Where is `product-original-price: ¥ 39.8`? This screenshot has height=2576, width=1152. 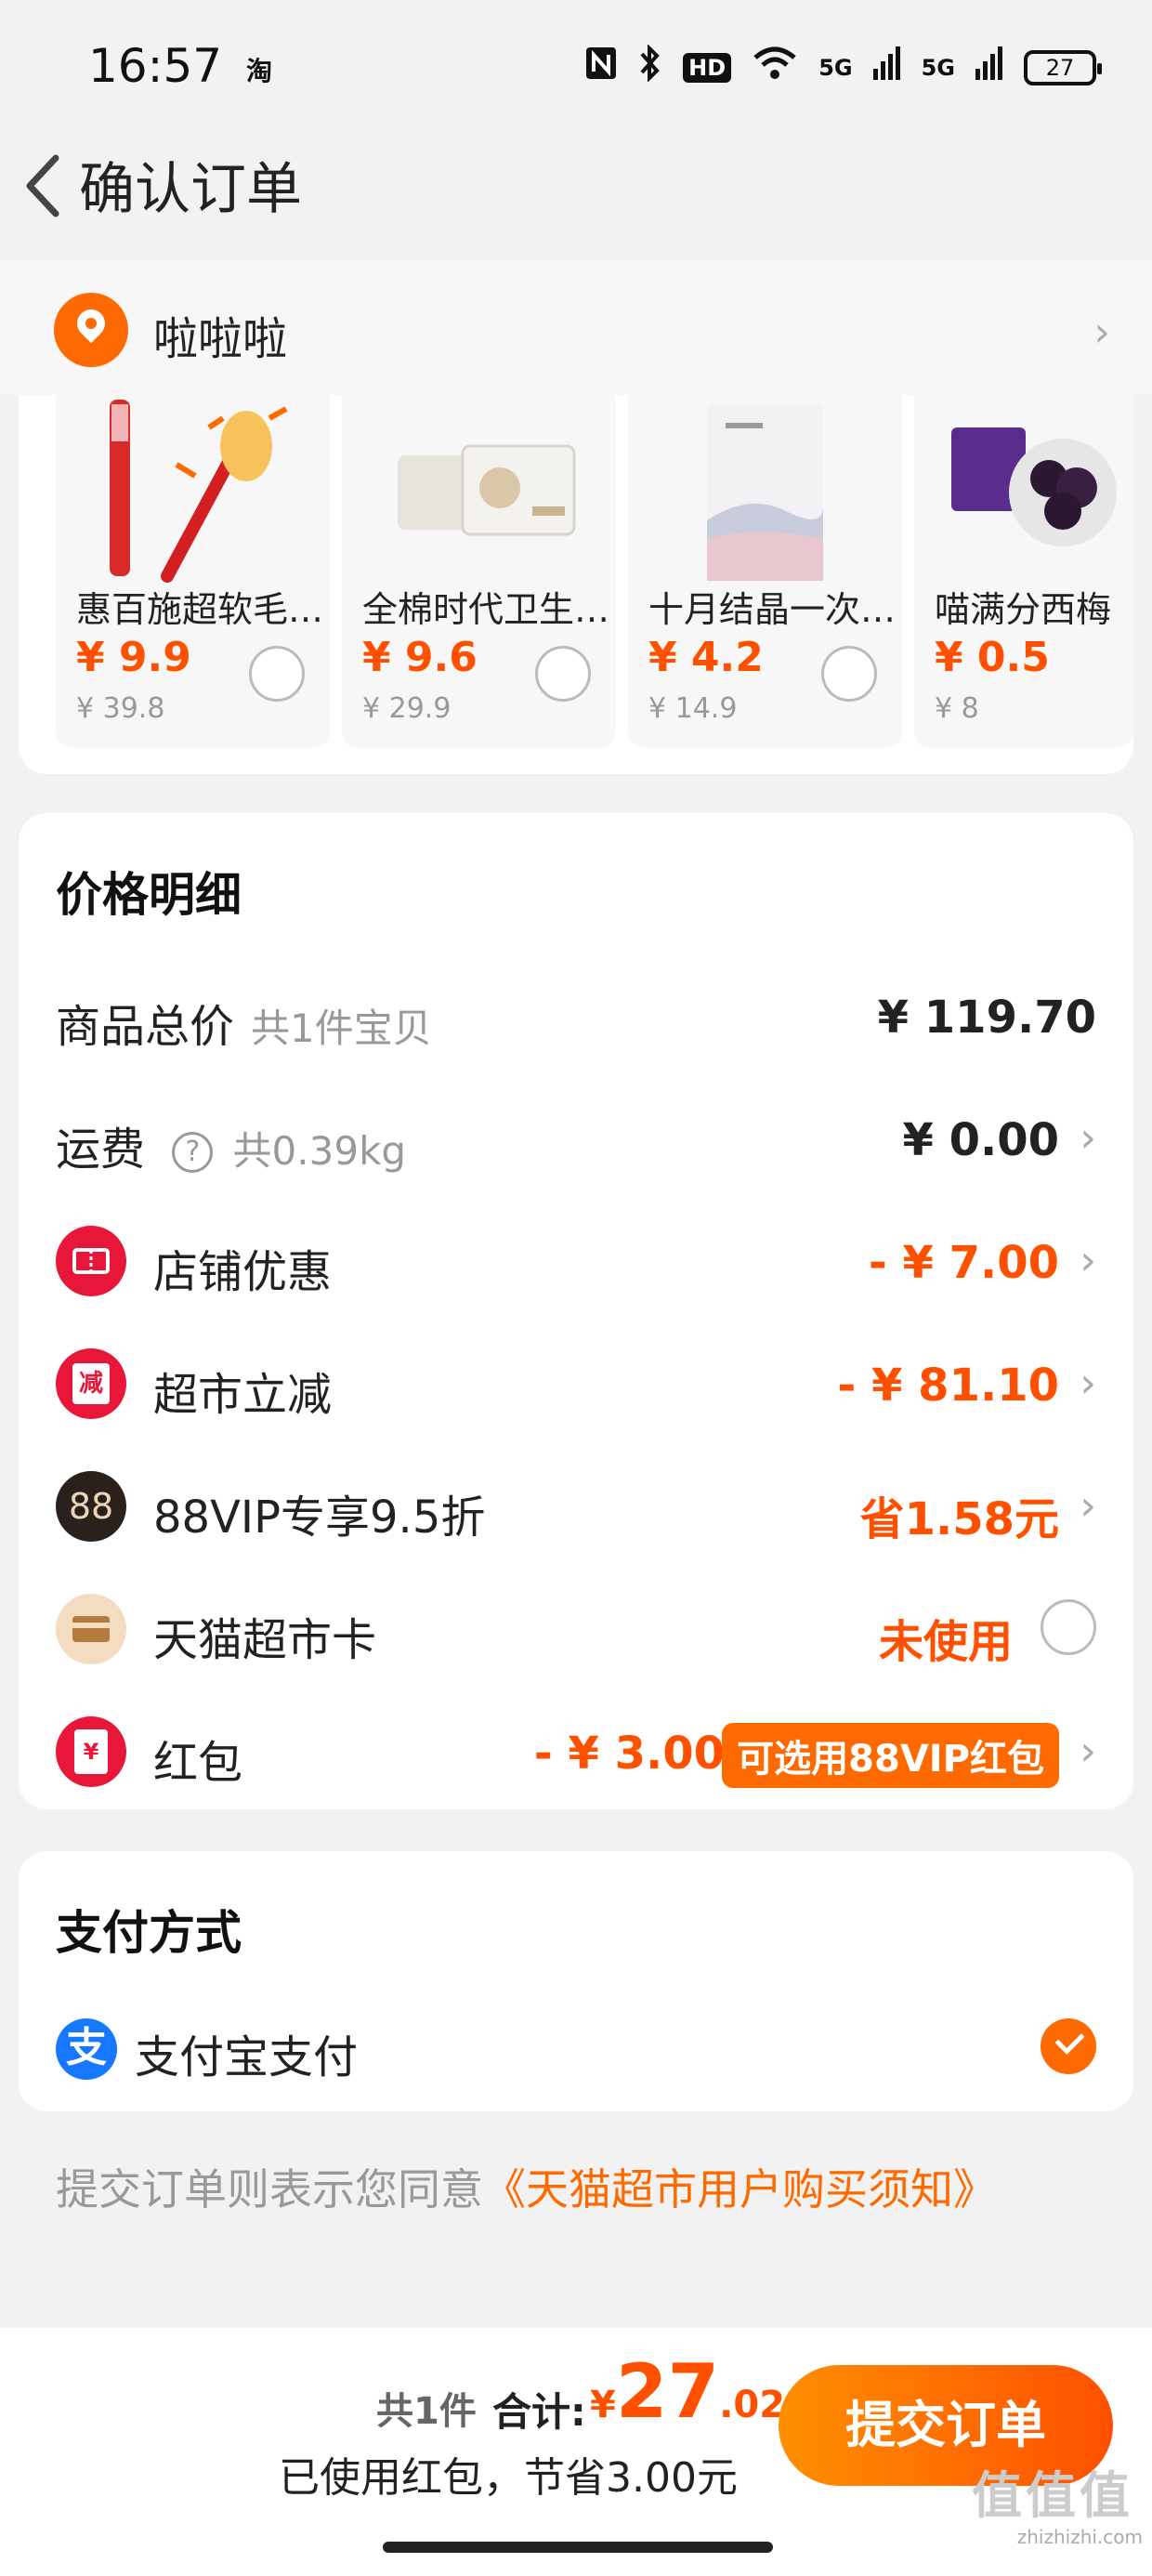 product-original-price: ¥ 39.8 is located at coordinates (121, 708).